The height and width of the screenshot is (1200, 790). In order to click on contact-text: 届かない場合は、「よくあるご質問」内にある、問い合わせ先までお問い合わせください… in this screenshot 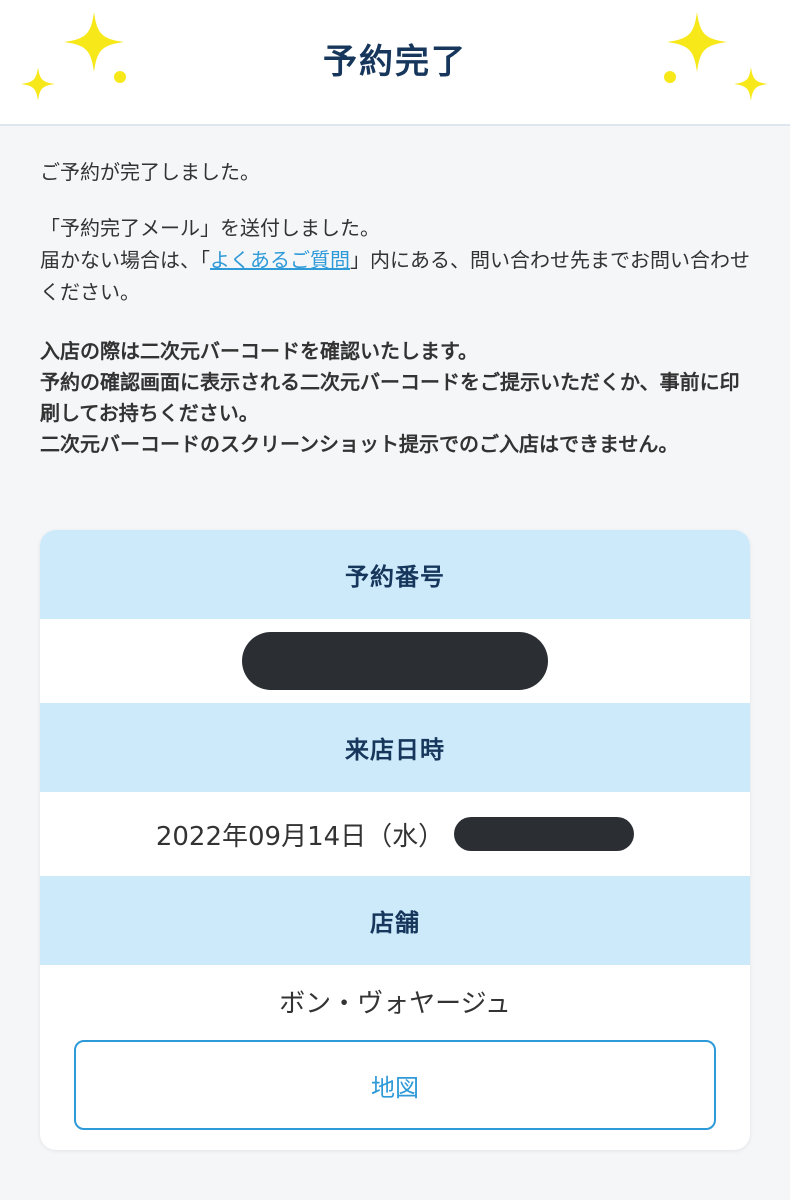, I will do `click(400, 276)`.